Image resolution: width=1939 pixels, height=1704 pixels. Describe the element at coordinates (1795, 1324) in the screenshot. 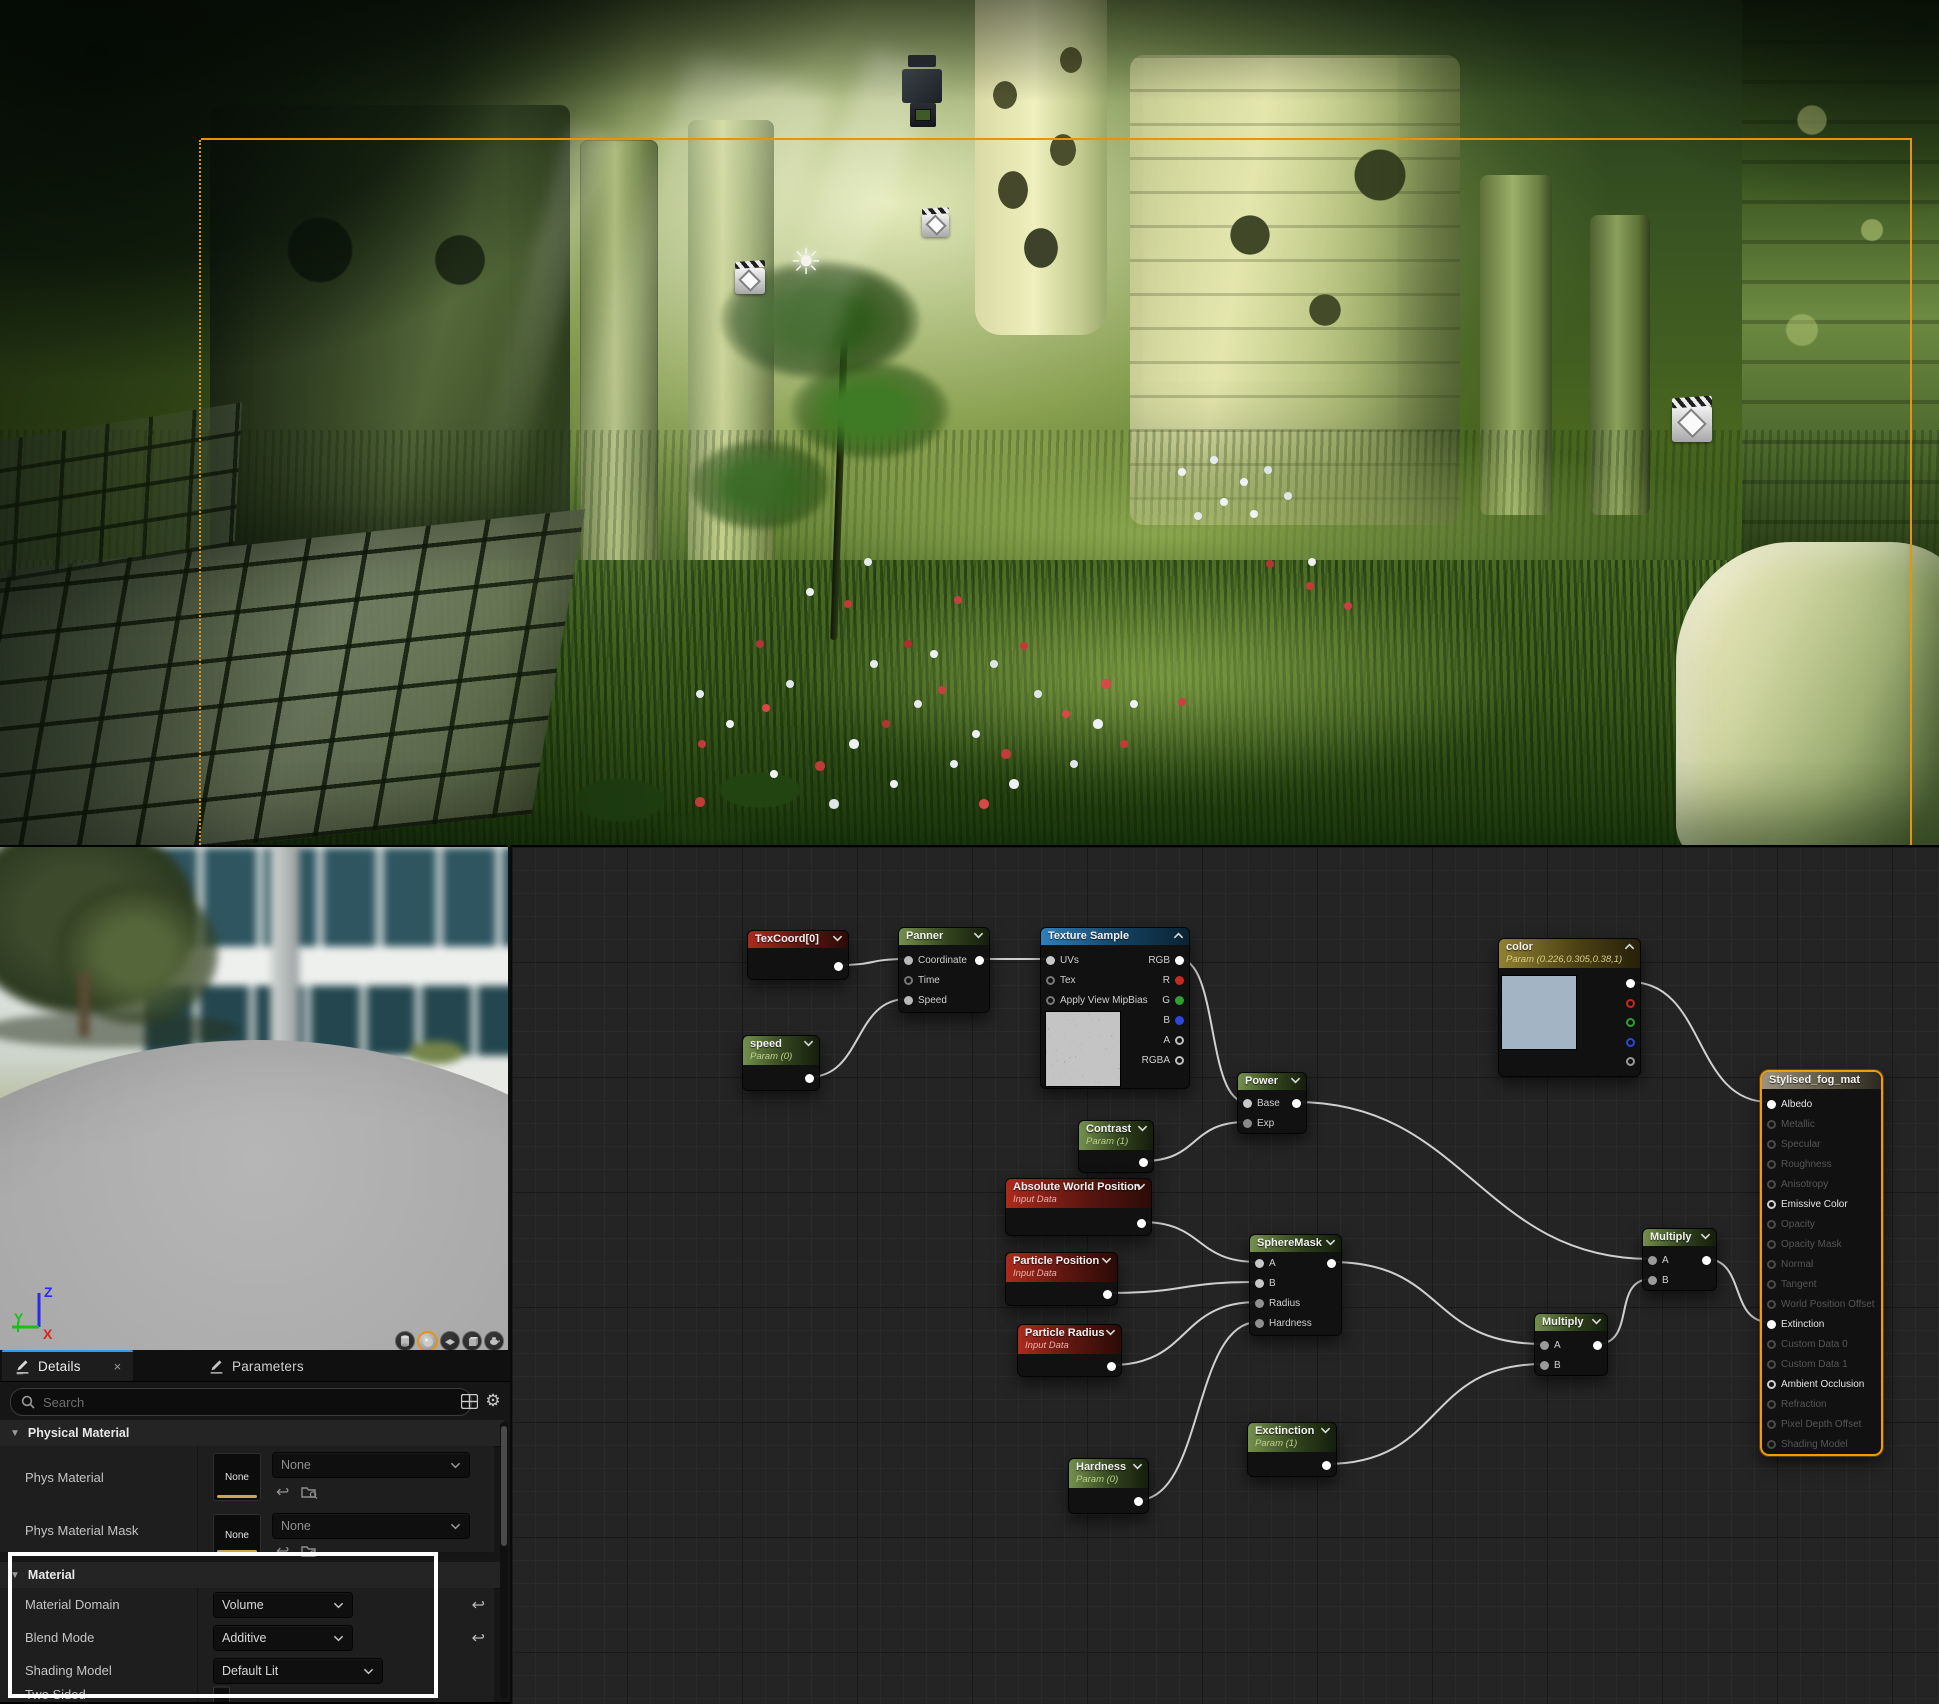

I see `input-pin-extinction: Extinction` at that location.